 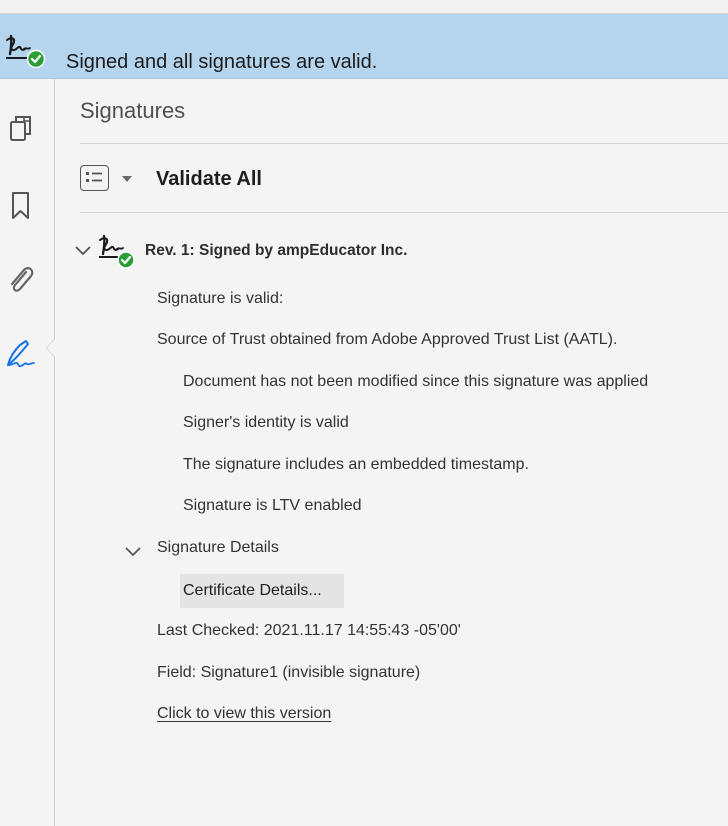 I want to click on signature-status-banner: Signed and all signatures are valid., so click(x=364, y=46).